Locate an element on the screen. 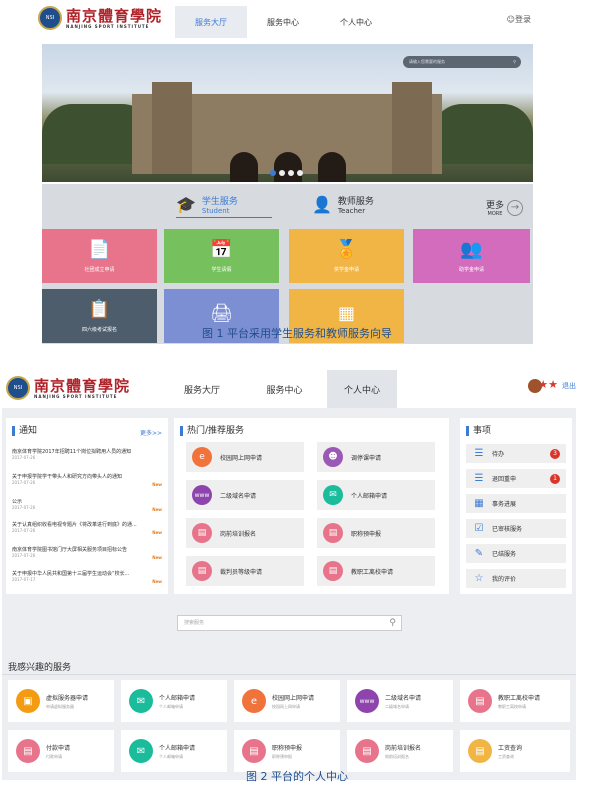  tasks-title: 事项 is located at coordinates (478, 431).